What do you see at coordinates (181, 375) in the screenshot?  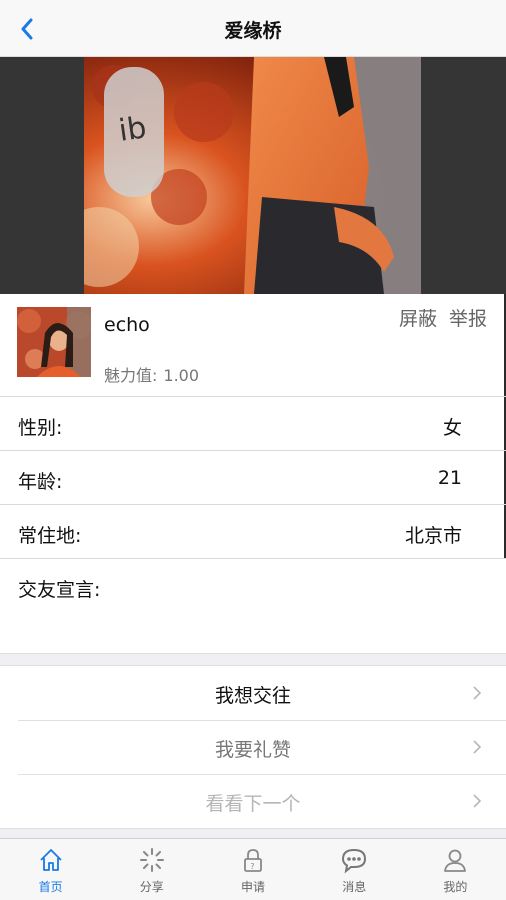 I see `charm-value: 1.00` at bounding box center [181, 375].